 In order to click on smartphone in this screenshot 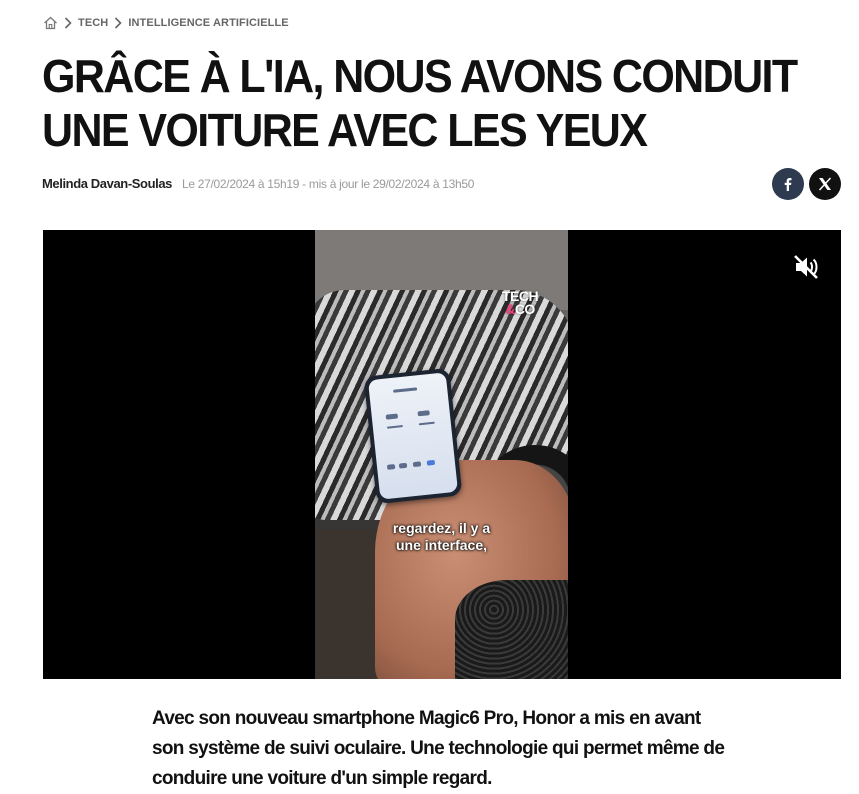, I will do `click(413, 436)`.